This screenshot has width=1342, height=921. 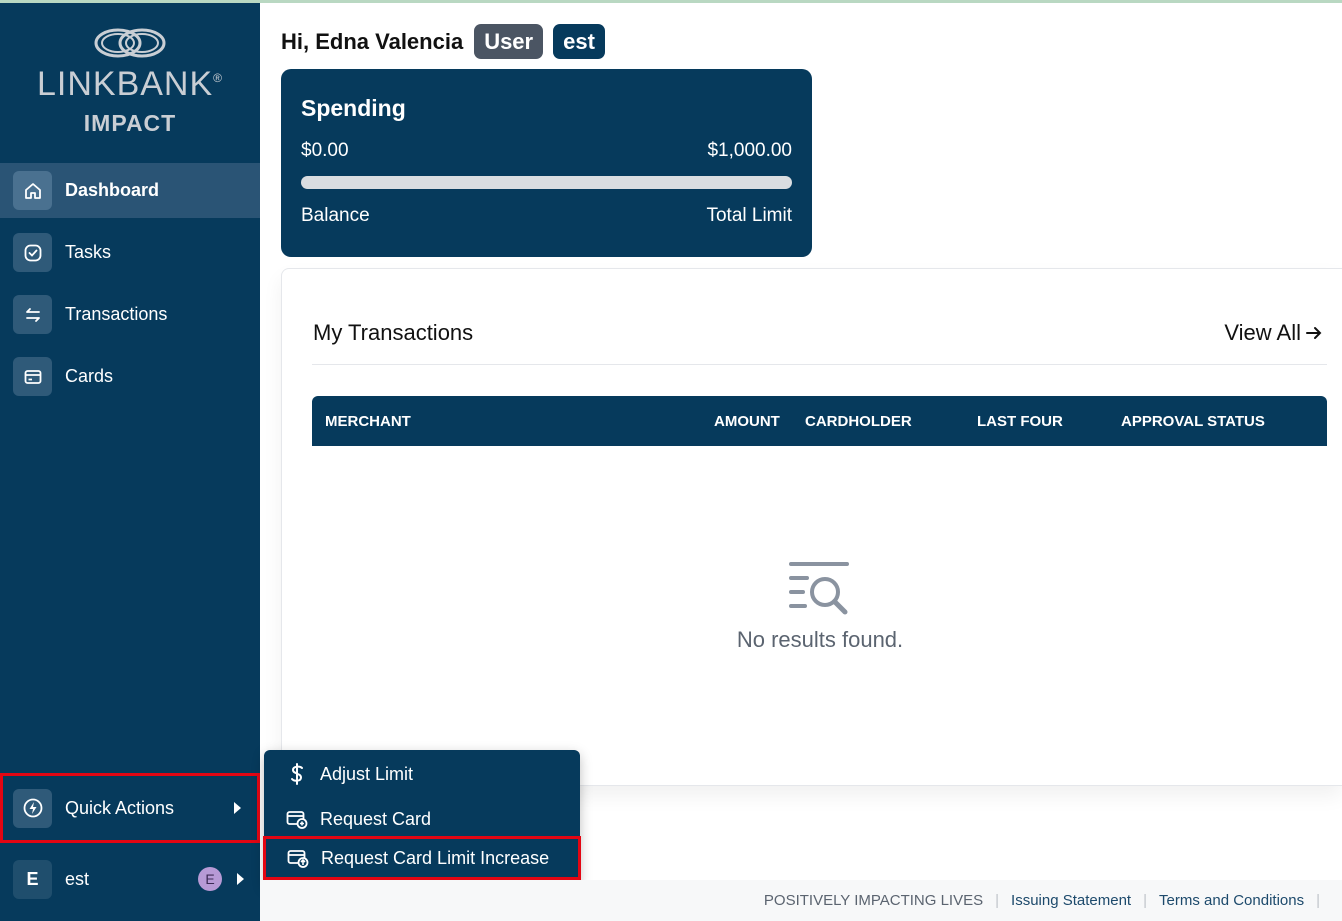 What do you see at coordinates (88, 252) in the screenshot?
I see `sidebar-item-label: Tasks` at bounding box center [88, 252].